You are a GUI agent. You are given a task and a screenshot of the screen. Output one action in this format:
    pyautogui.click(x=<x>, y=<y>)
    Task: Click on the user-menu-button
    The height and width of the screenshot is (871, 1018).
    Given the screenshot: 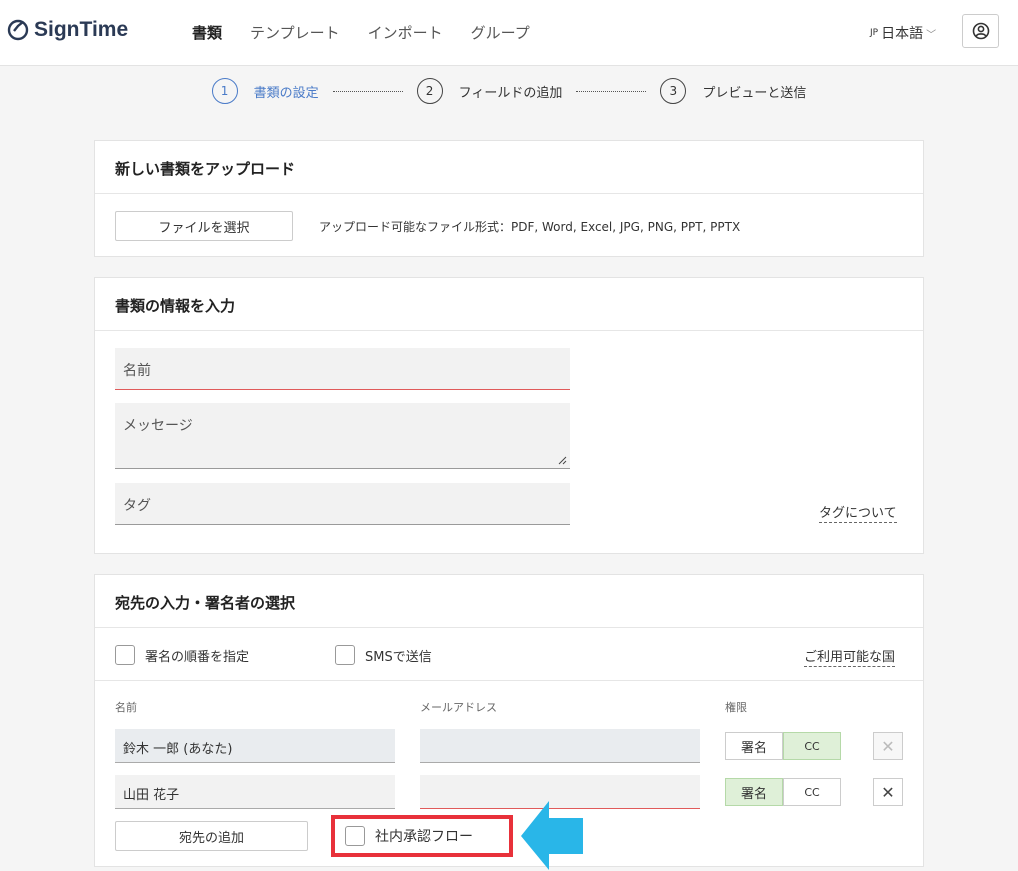 What is the action you would take?
    pyautogui.click(x=980, y=31)
    